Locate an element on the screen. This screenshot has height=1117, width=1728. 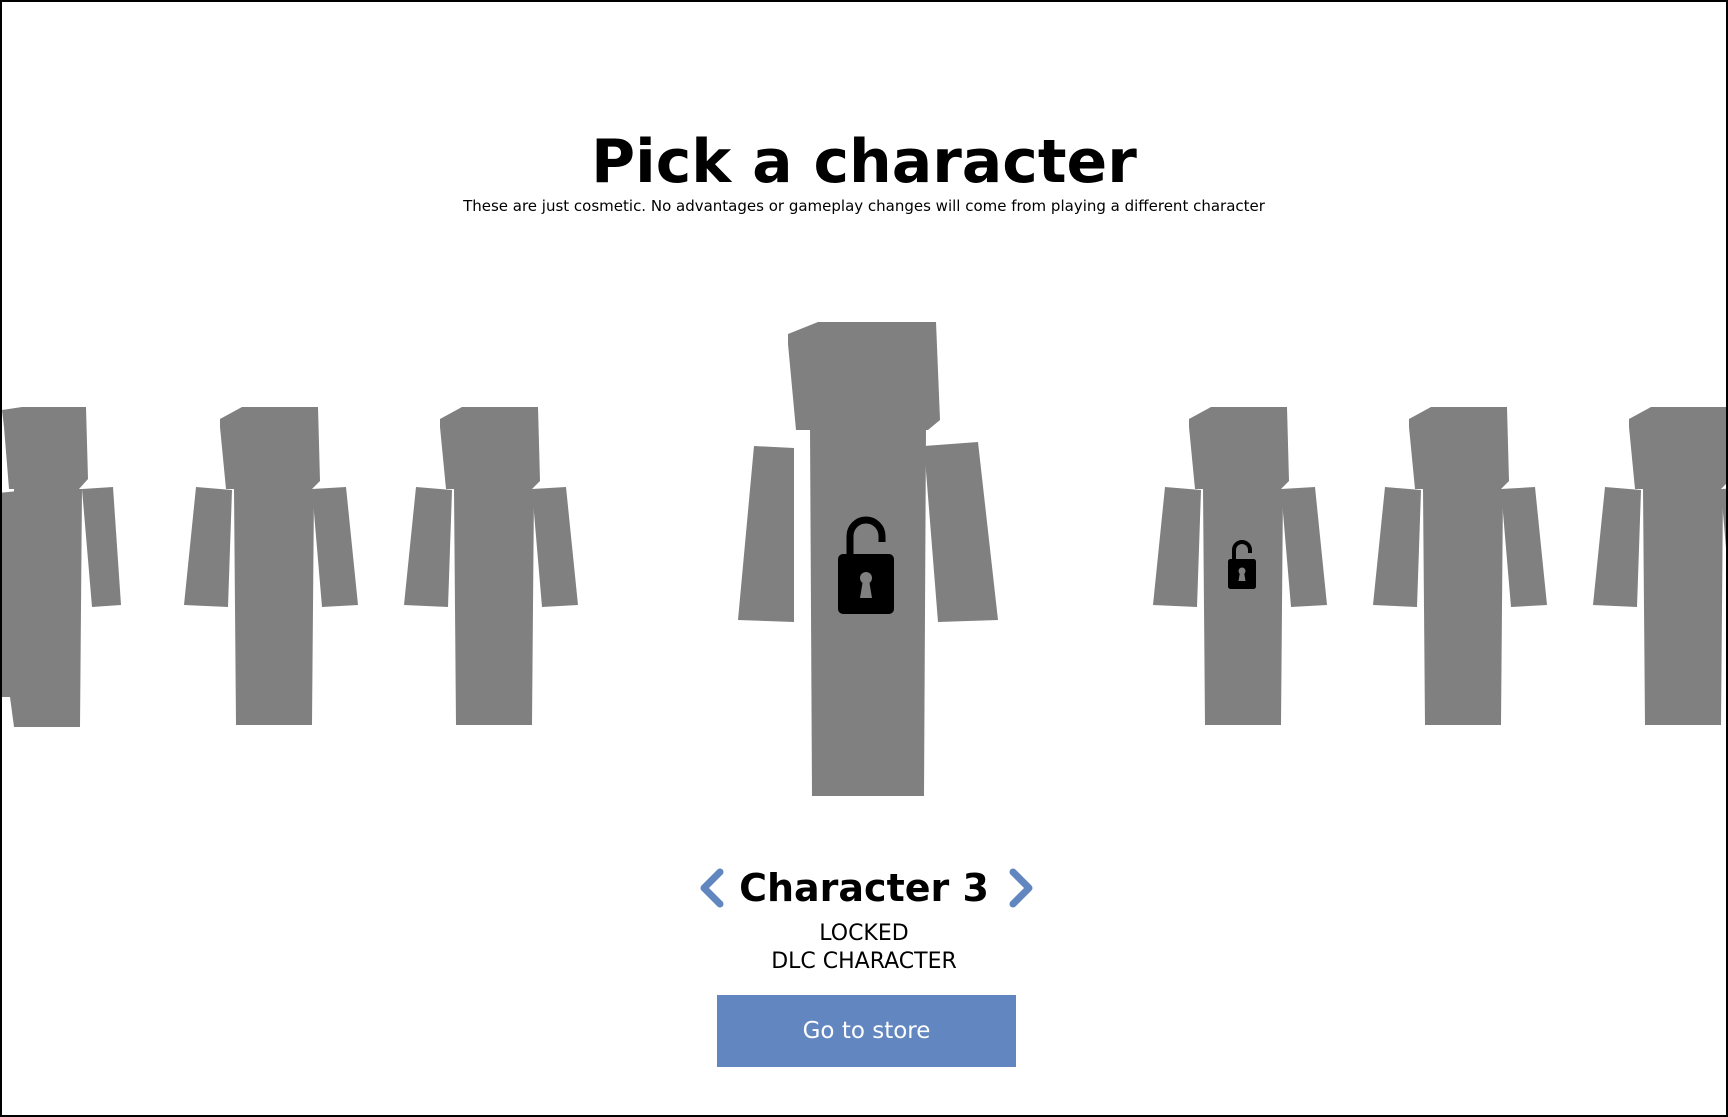
character-type: DLC CHARACTER is located at coordinates (864, 961).